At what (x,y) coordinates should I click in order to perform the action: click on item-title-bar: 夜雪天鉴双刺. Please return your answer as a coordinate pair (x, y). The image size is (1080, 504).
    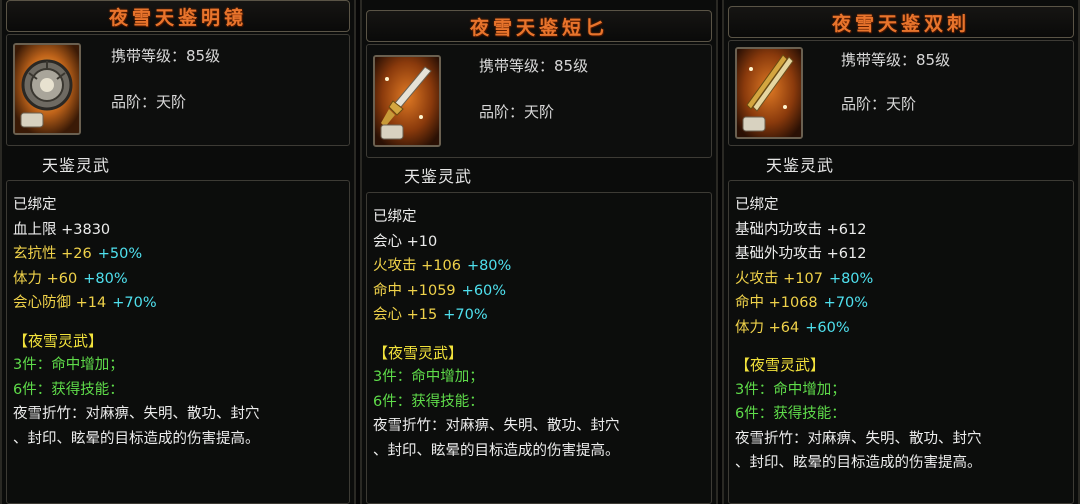
    Looking at the image, I should click on (901, 22).